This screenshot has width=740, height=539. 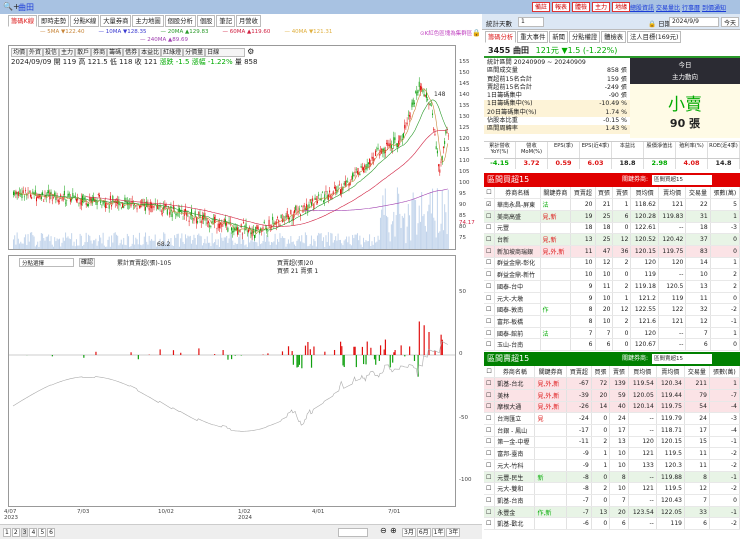 What do you see at coordinates (541, 7) in the screenshot?
I see `right-button: 備註` at bounding box center [541, 7].